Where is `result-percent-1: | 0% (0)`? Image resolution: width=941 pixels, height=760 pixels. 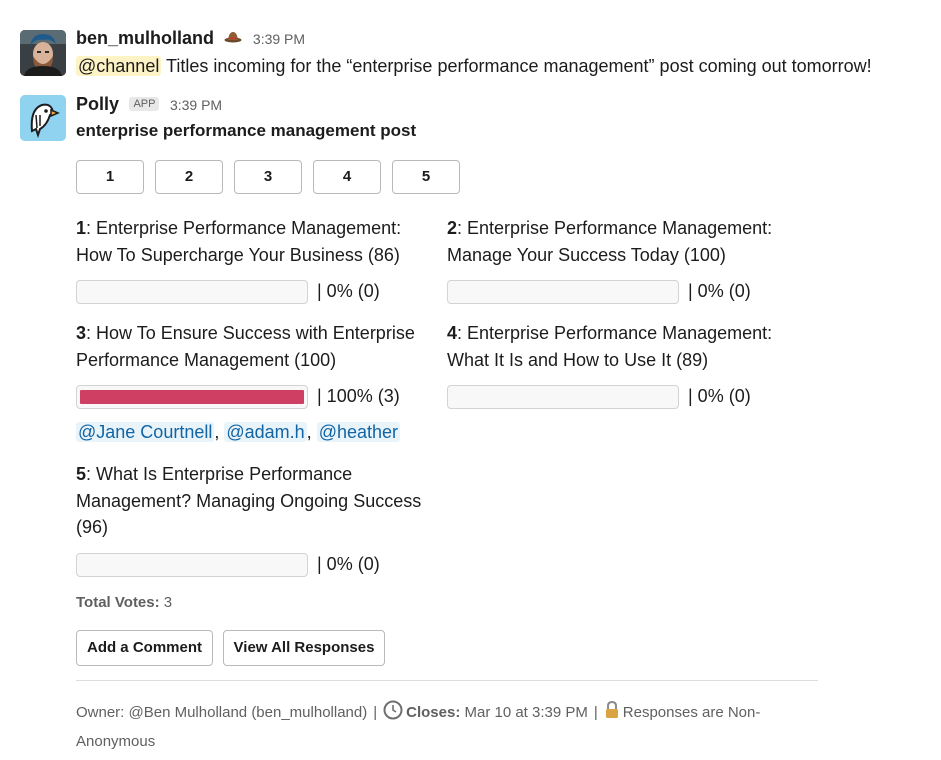 result-percent-1: | 0% (0) is located at coordinates (348, 291).